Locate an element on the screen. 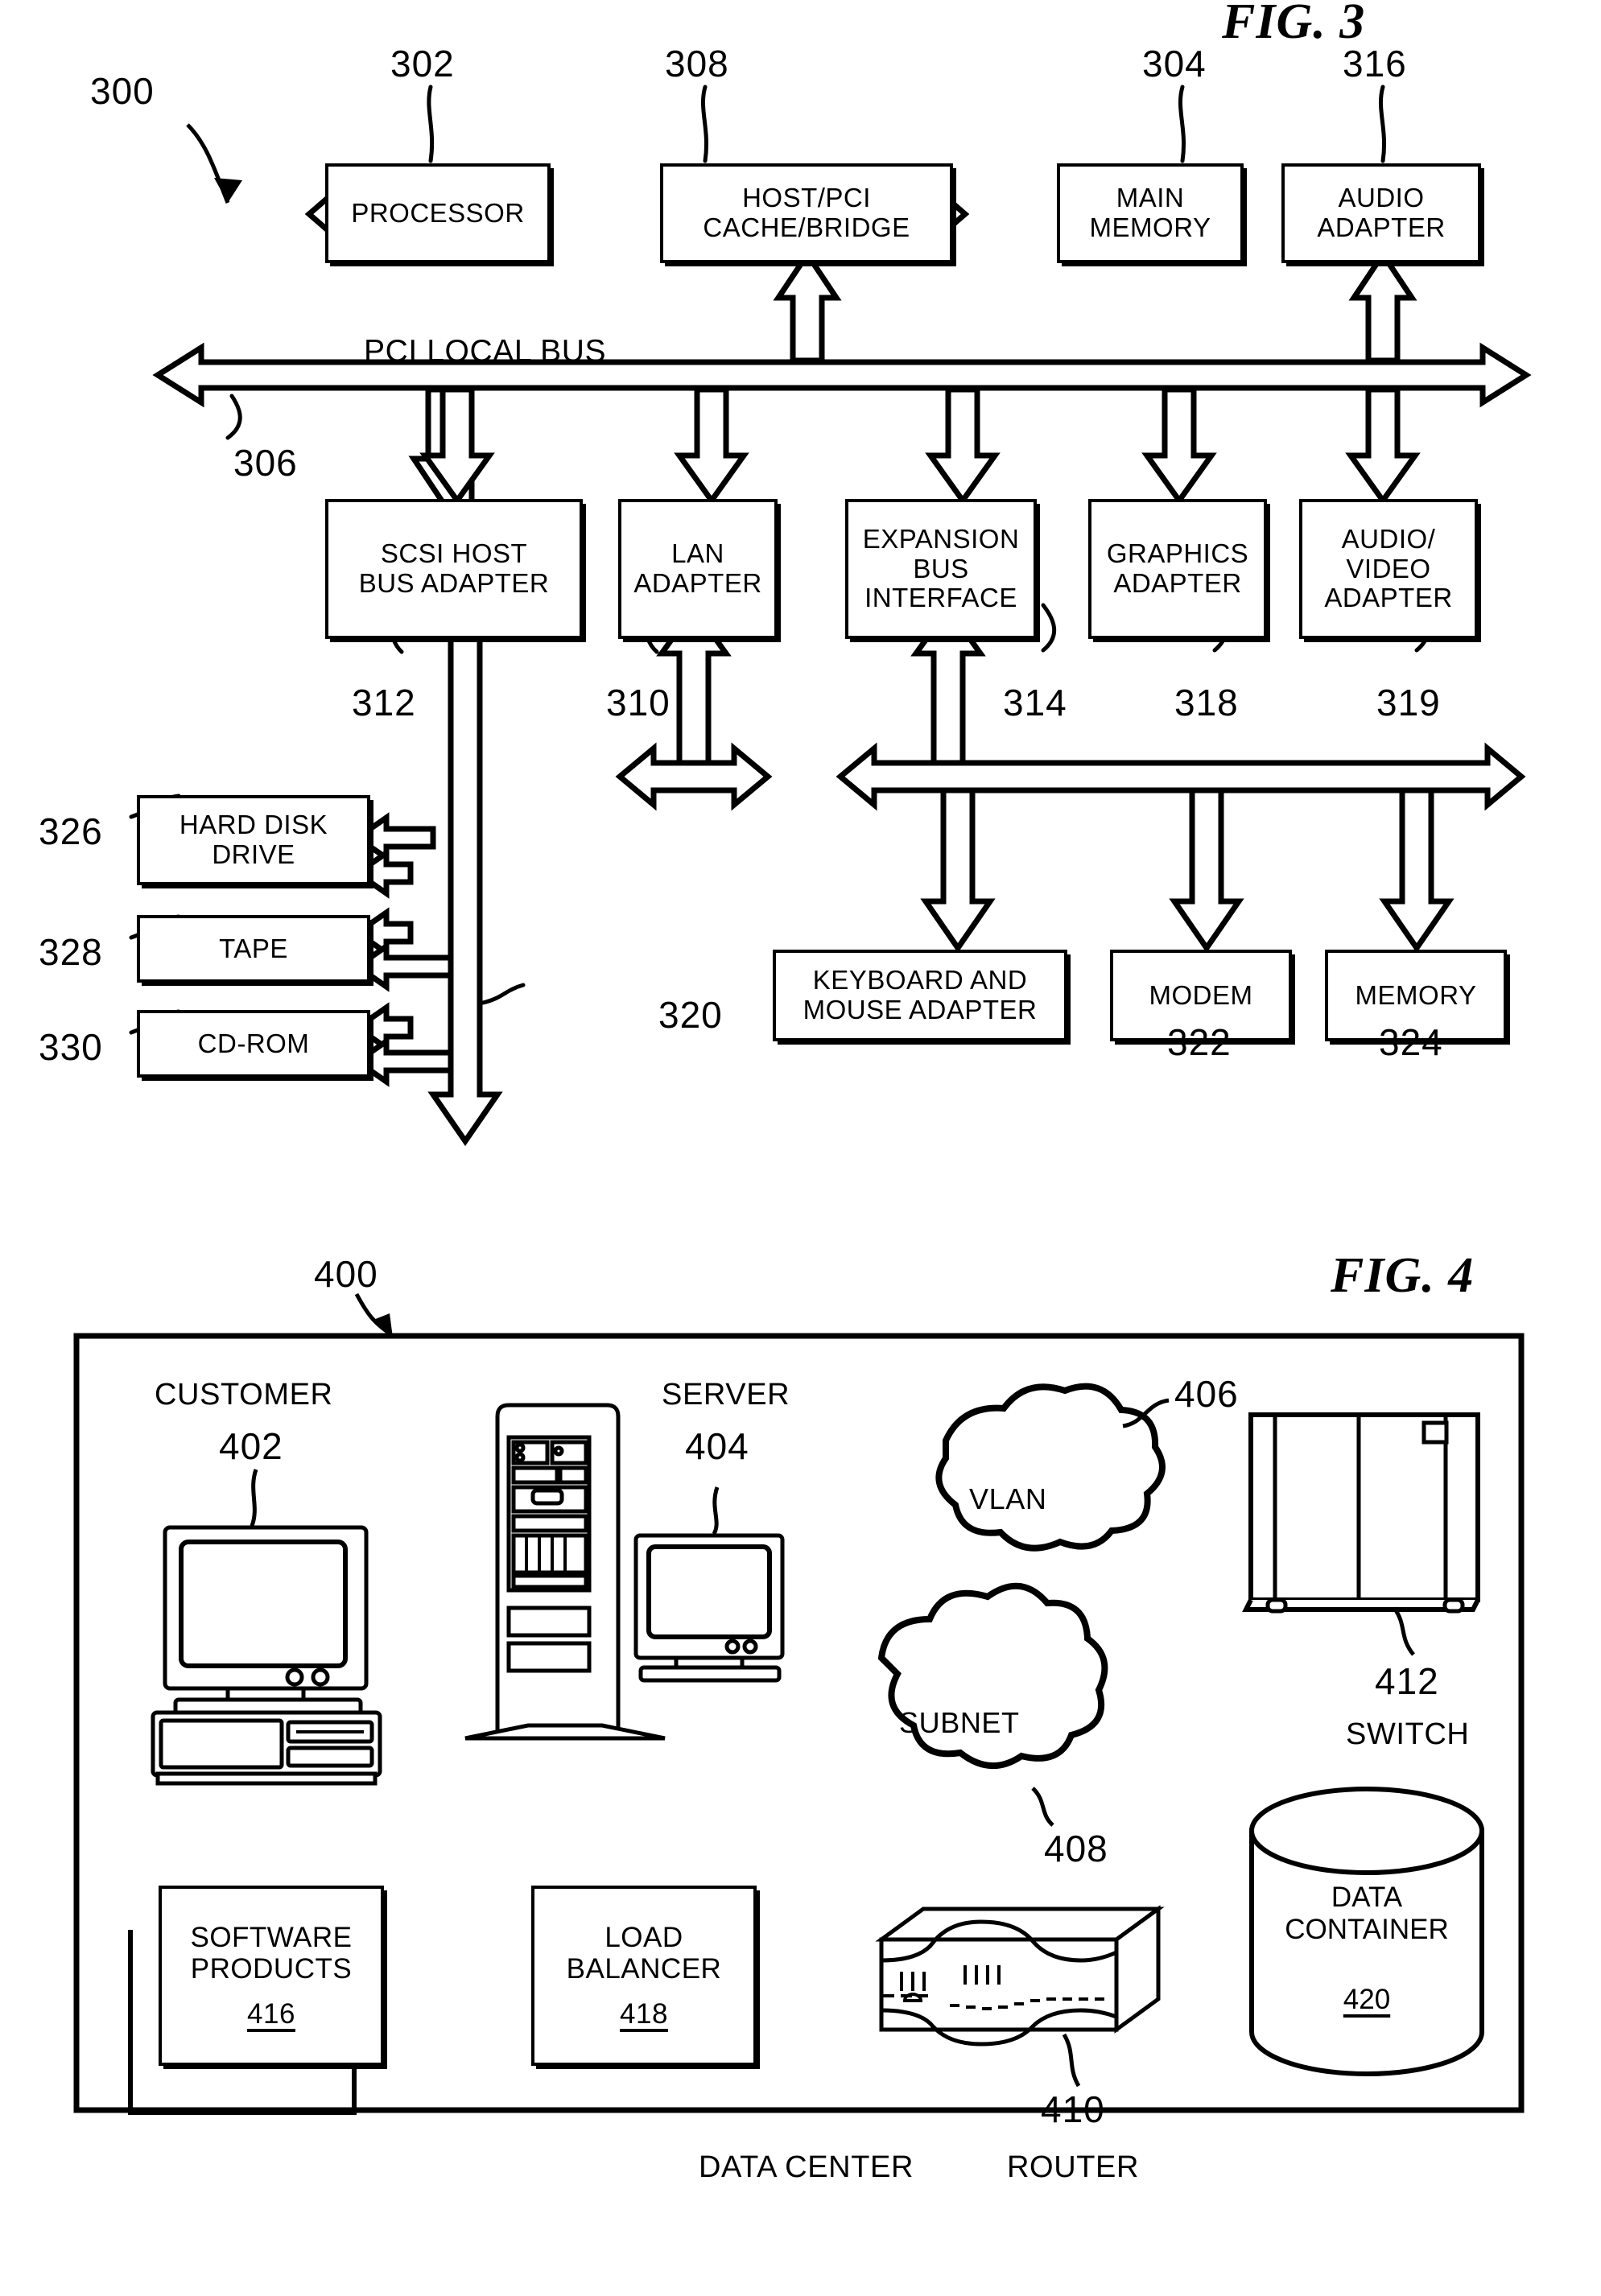  ref-416: 416 is located at coordinates (271, 2014).